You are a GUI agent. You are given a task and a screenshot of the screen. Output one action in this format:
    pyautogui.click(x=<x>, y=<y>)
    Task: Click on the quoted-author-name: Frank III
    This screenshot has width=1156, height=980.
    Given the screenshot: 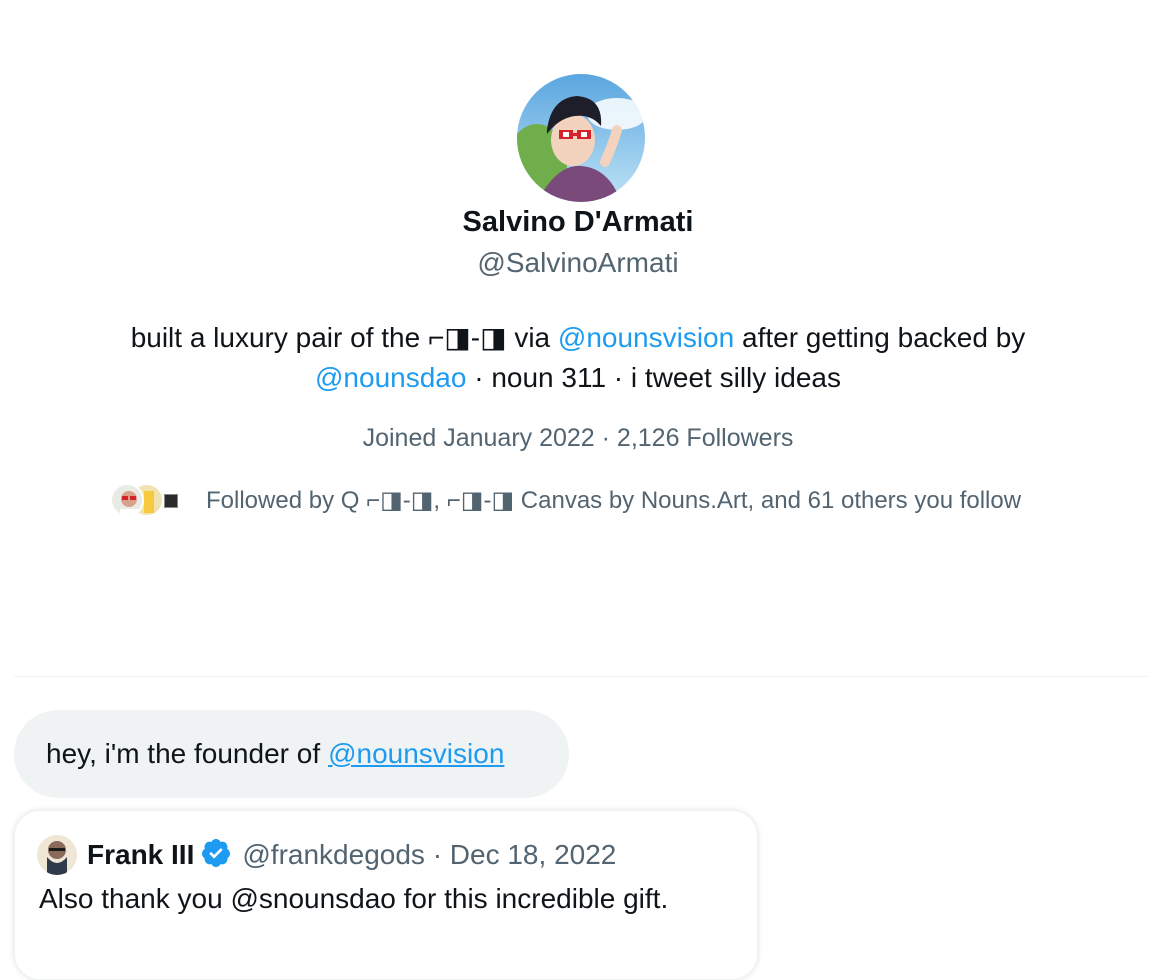 What is the action you would take?
    pyautogui.click(x=140, y=855)
    